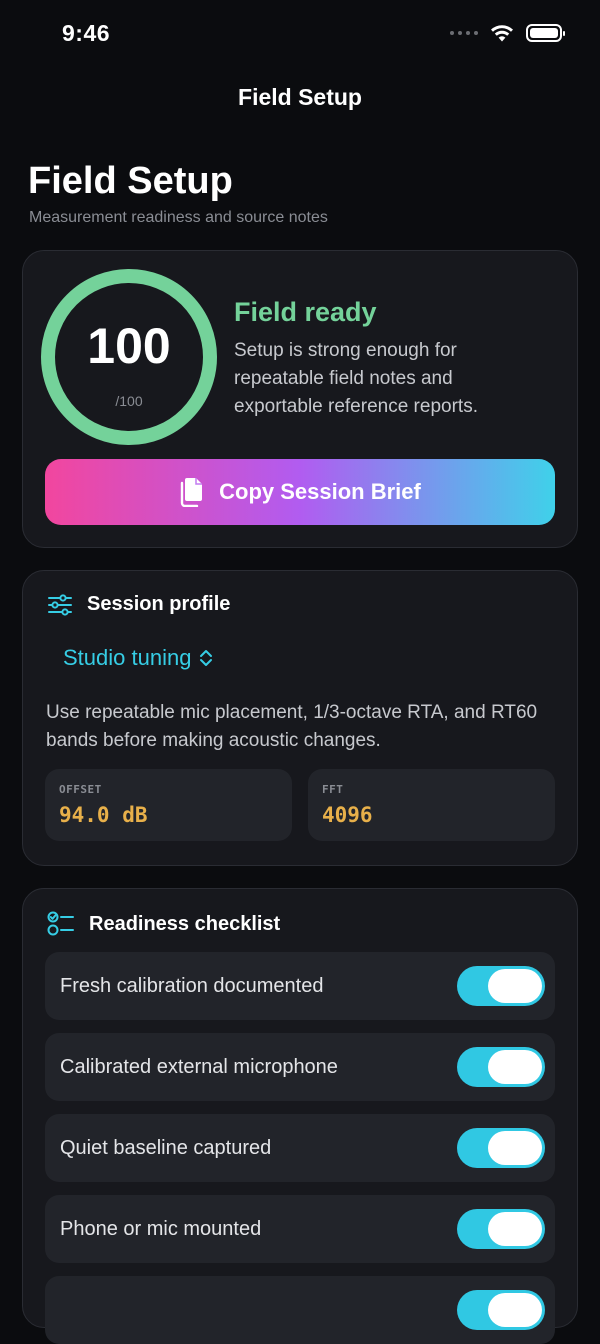  What do you see at coordinates (300, 1229) in the screenshot?
I see `checklist-item: Phone or mic mounted` at bounding box center [300, 1229].